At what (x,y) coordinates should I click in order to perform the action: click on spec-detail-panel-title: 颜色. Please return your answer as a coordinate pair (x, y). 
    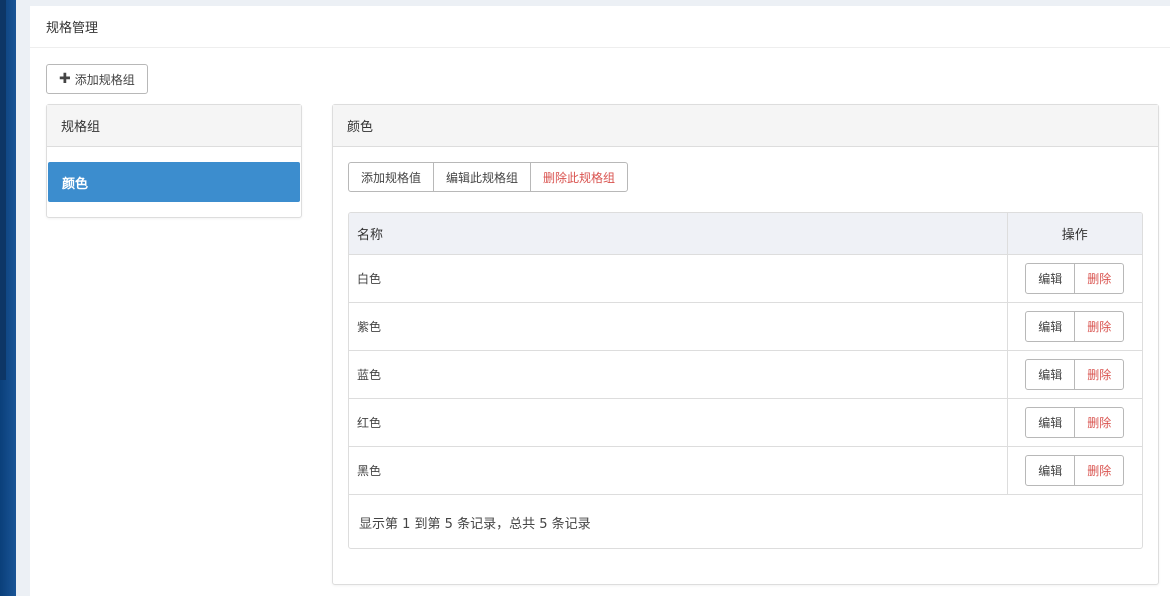
    Looking at the image, I should click on (745, 126).